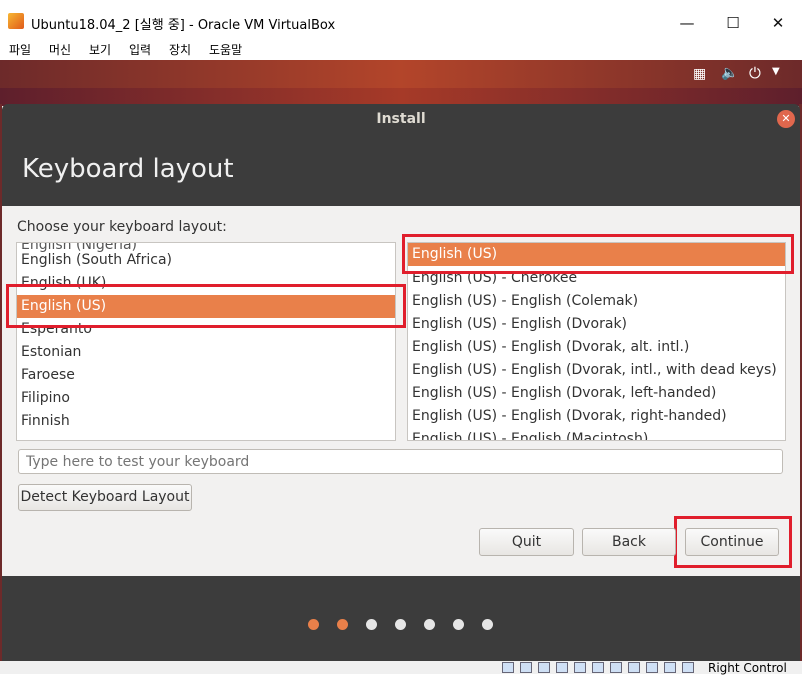  What do you see at coordinates (206, 260) in the screenshot?
I see `layout-list-item: English (South Africa)` at bounding box center [206, 260].